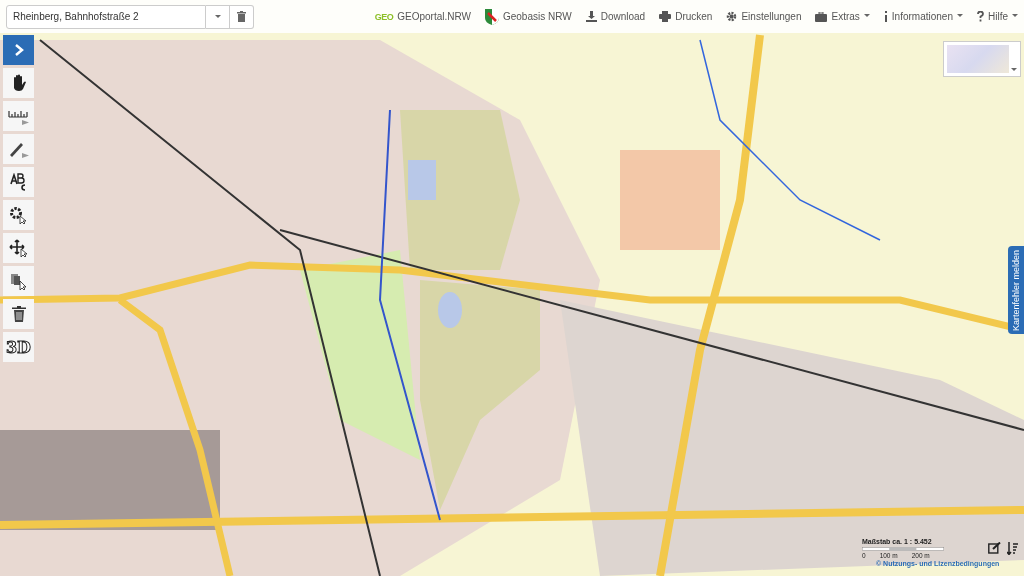 The height and width of the screenshot is (576, 1024). Describe the element at coordinates (384, 16) in the screenshot. I see `logo-icon: GEO` at that location.